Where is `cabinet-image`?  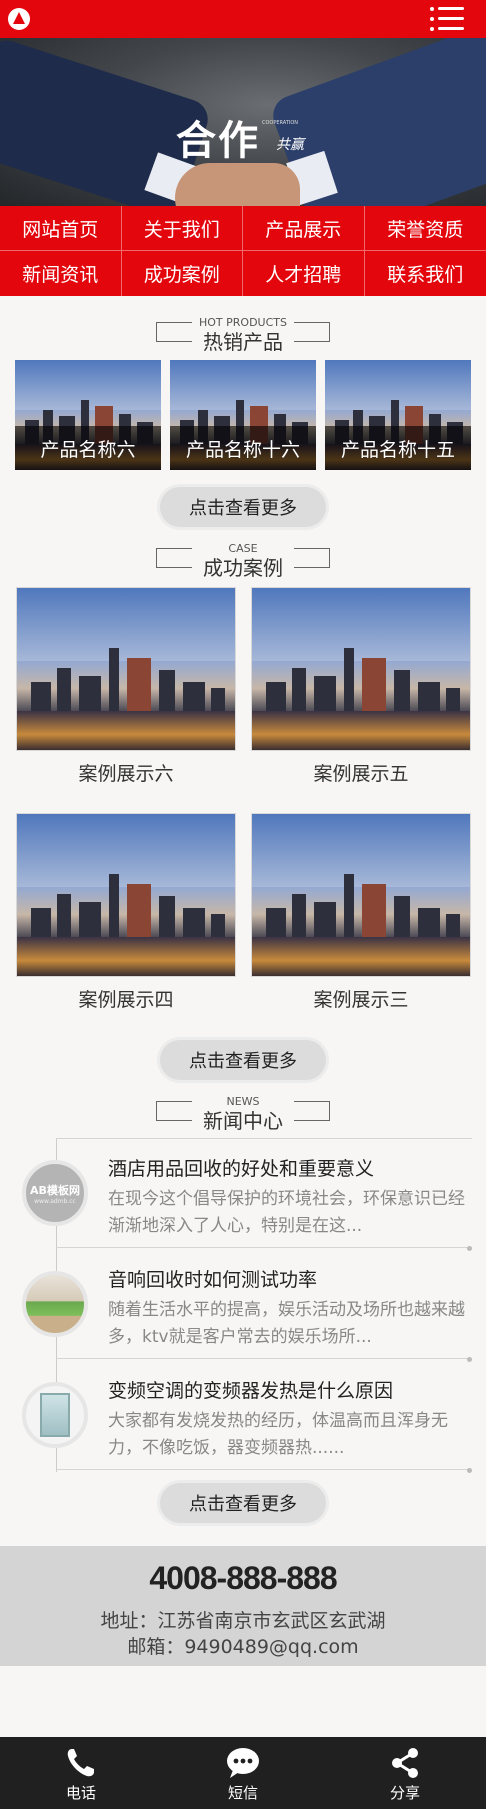 cabinet-image is located at coordinates (55, 1415).